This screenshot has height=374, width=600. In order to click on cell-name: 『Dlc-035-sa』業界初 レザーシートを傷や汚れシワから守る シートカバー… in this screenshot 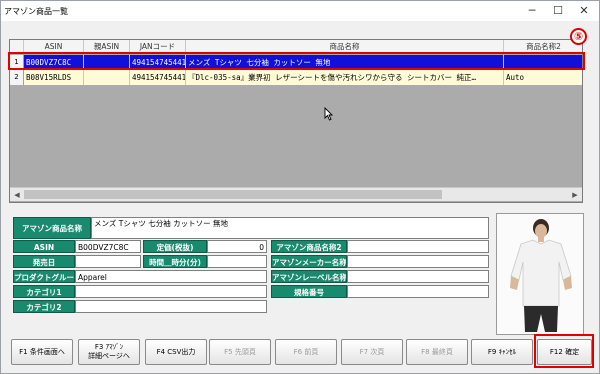, I will do `click(345, 77)`.